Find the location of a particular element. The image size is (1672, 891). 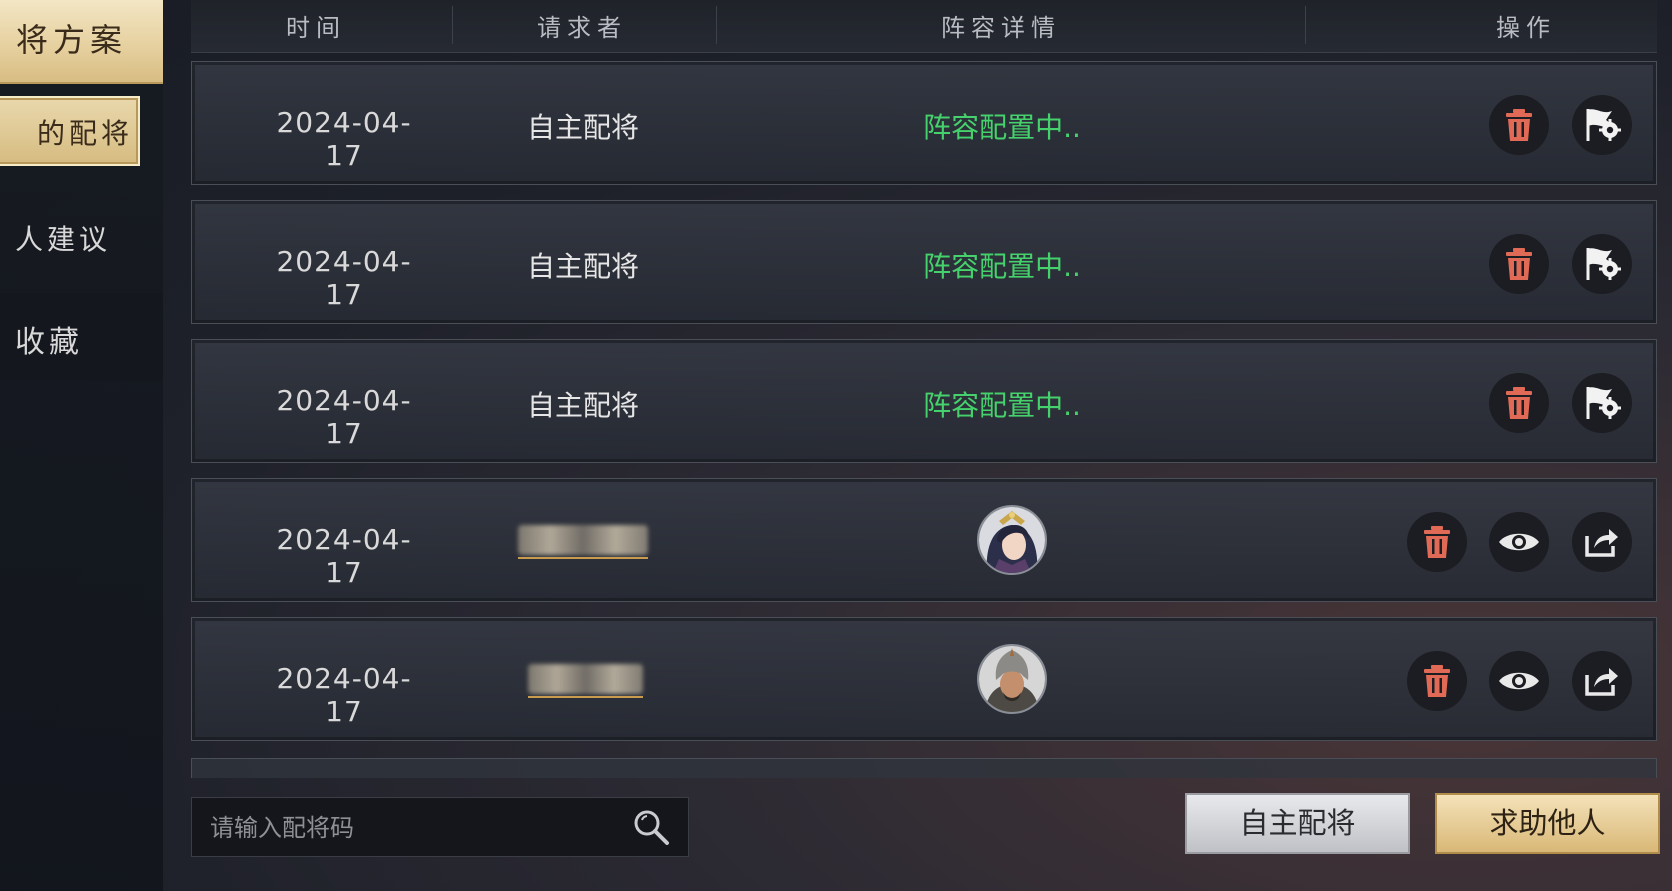

column-header-actions: 操作 is located at coordinates (1526, 28).